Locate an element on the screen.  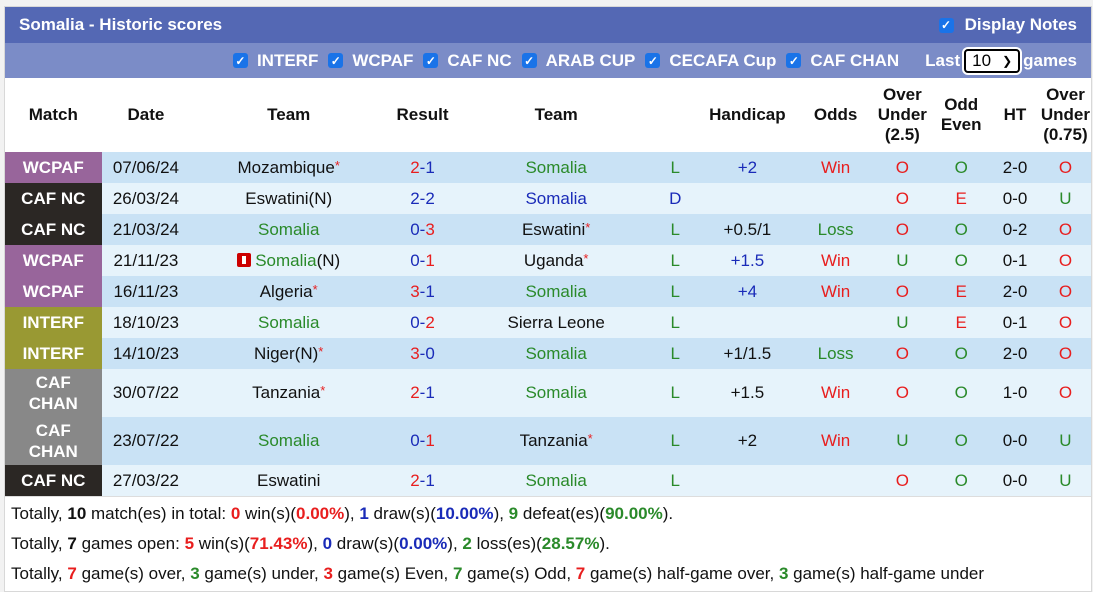
match-result: 3-0 is located at coordinates (422, 353).